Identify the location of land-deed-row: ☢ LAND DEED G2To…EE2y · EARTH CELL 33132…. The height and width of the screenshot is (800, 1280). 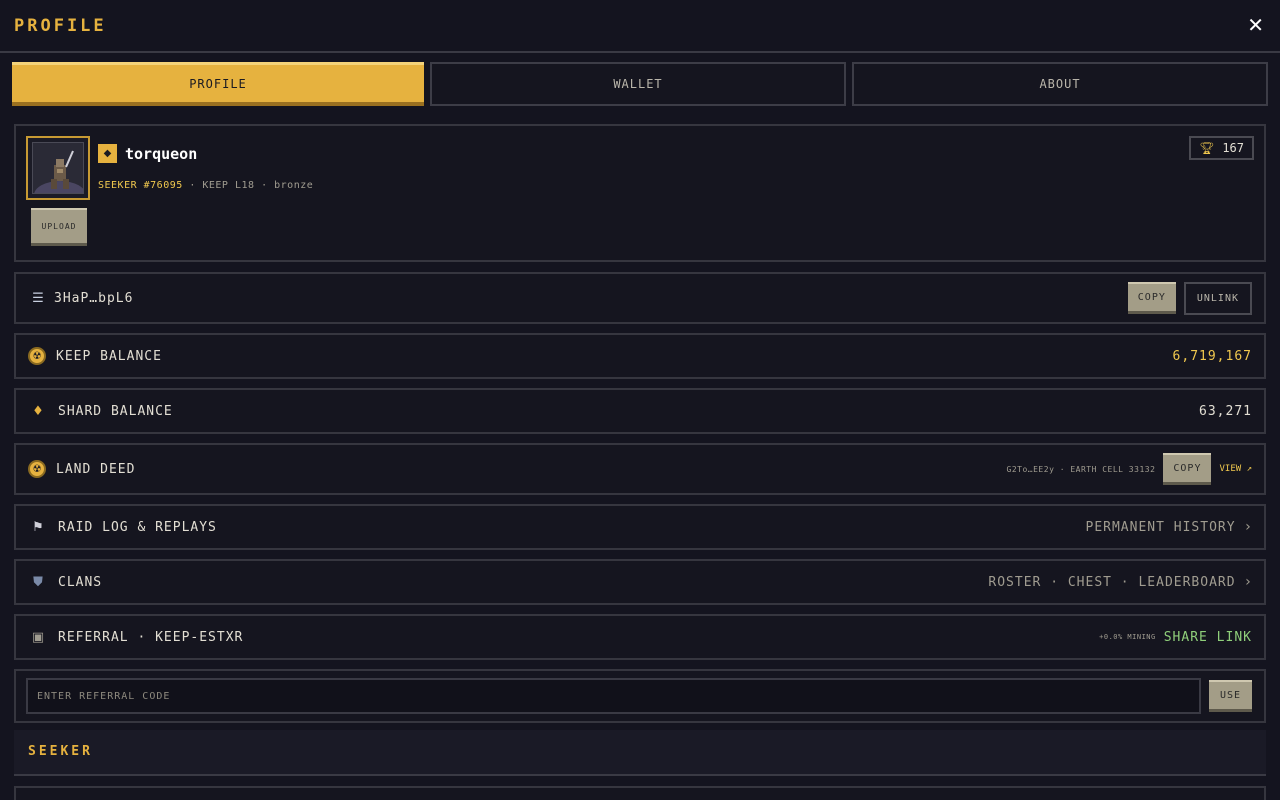
(640, 469).